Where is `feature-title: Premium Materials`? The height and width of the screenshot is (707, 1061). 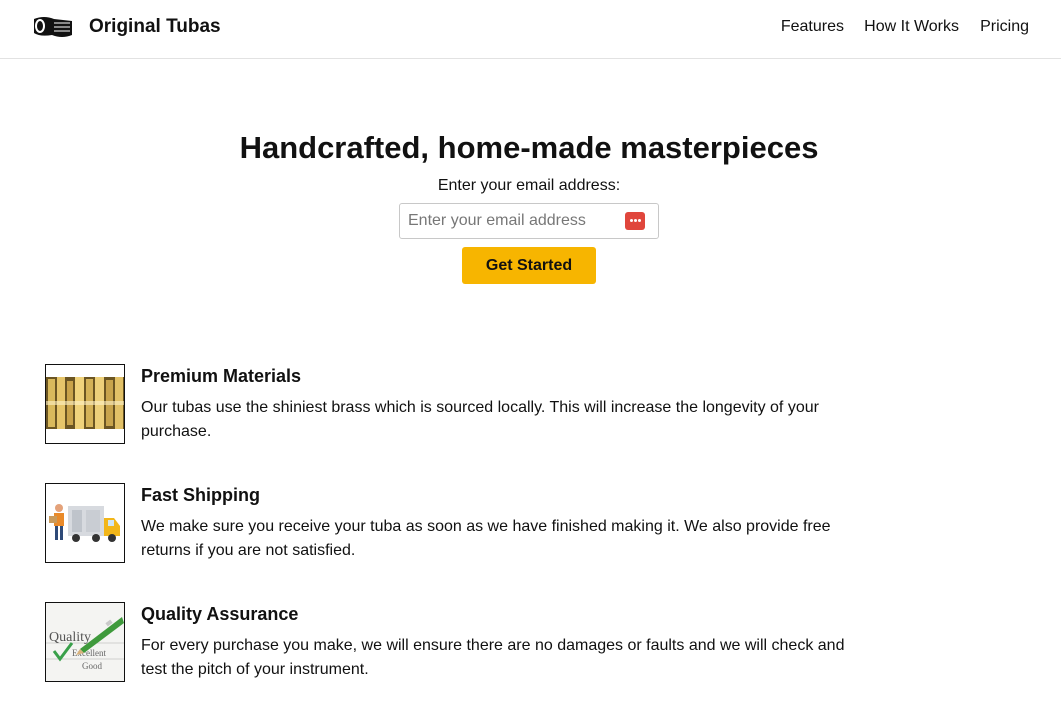
feature-title: Premium Materials is located at coordinates (221, 376).